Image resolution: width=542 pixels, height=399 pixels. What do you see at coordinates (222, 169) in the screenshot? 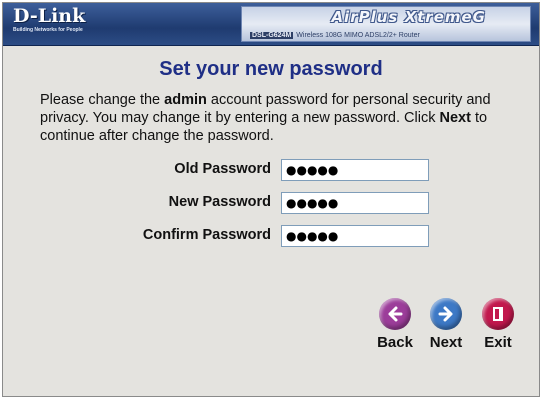
I see `old-password-label: Old Password` at bounding box center [222, 169].